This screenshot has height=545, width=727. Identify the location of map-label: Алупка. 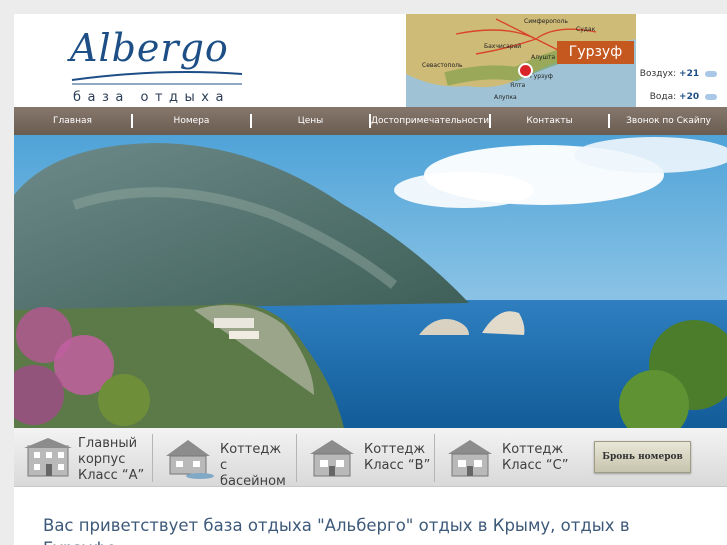
(505, 97).